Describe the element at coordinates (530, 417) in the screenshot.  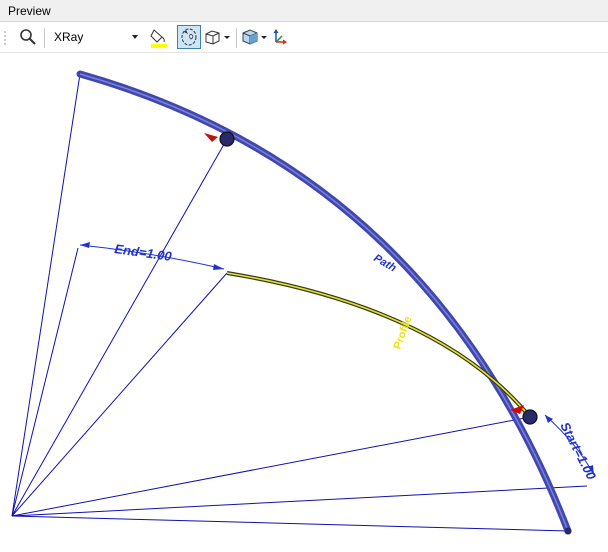
I see `lower-vertex-node` at that location.